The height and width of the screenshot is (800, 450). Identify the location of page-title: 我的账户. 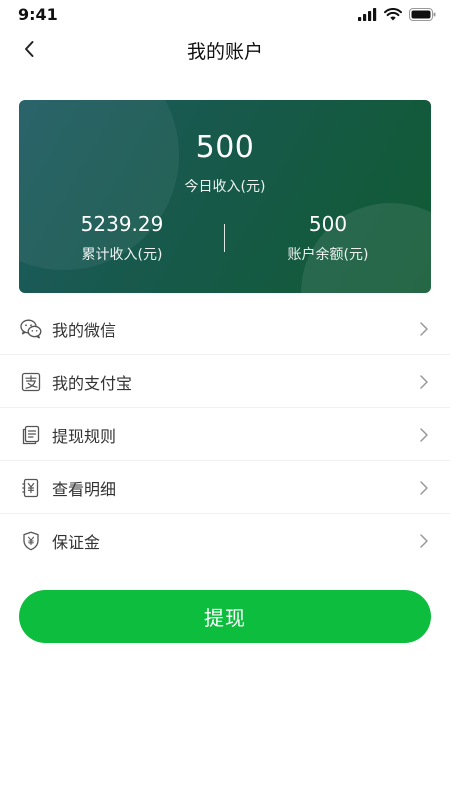
(224, 52).